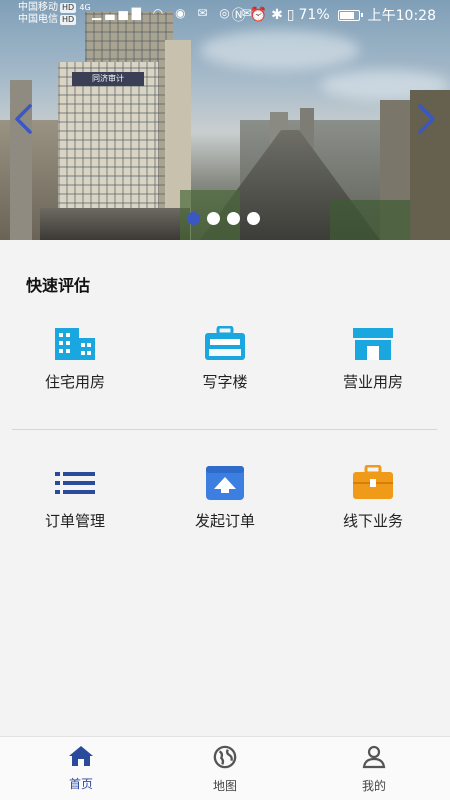 The image size is (450, 800). I want to click on chevron-right-icon, so click(426, 119).